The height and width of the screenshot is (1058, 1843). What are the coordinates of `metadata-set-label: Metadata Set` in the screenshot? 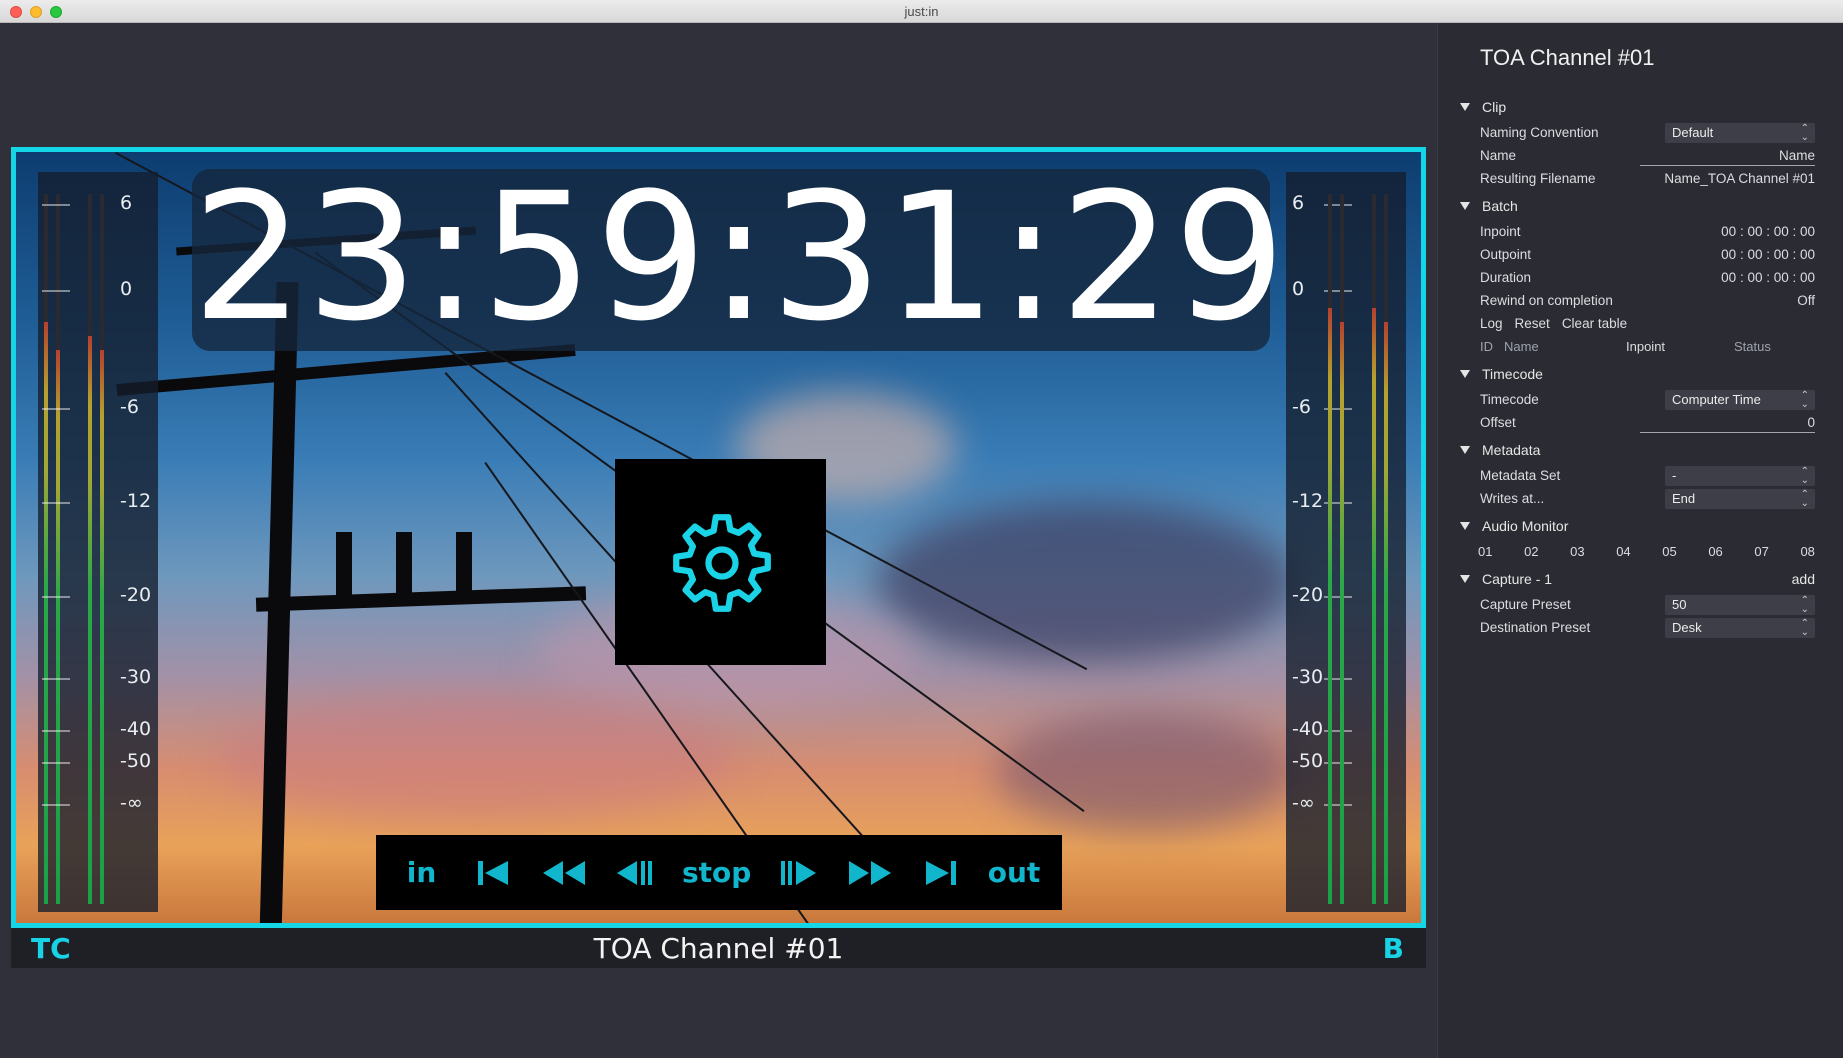 It's located at (1520, 475).